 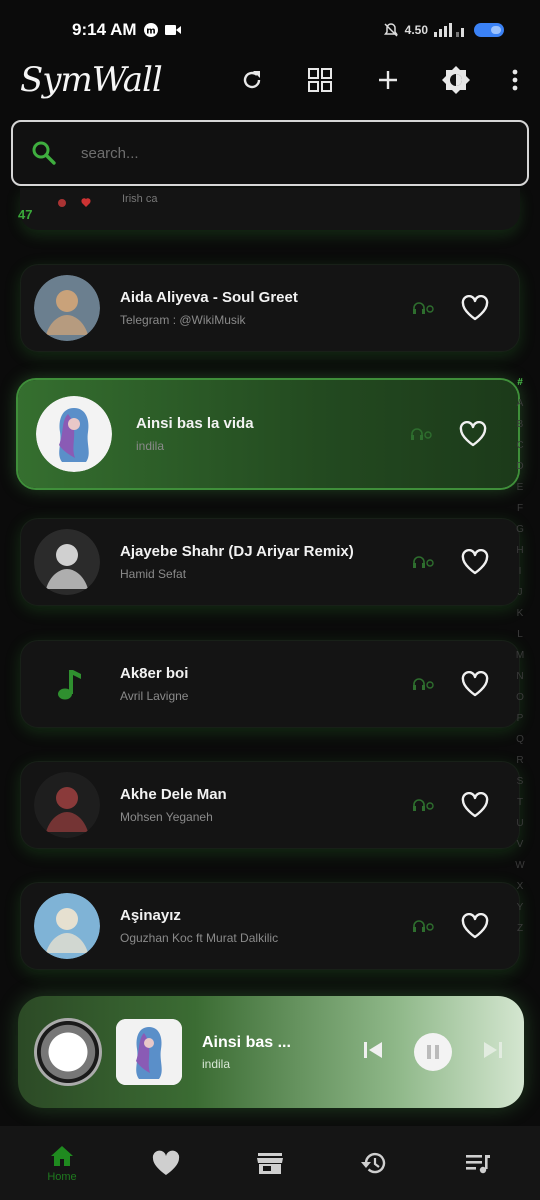 I want to click on song-title: Akhe Dele Man, so click(x=173, y=794).